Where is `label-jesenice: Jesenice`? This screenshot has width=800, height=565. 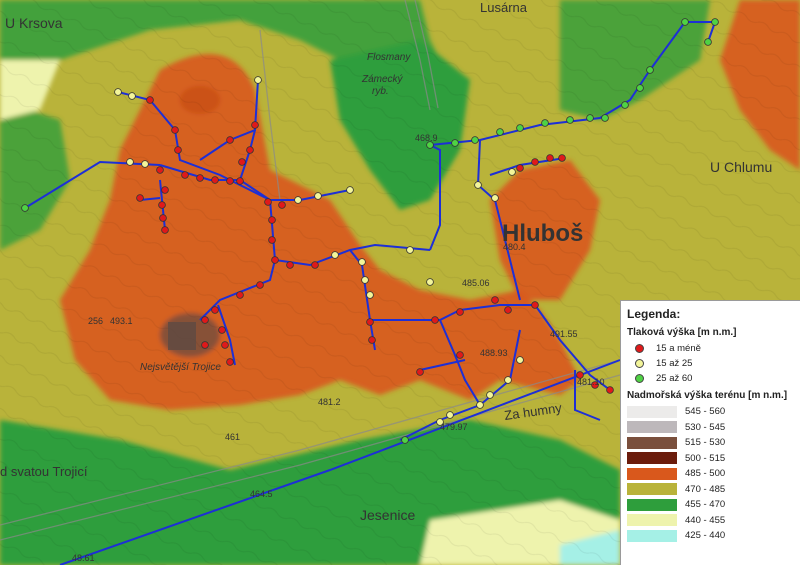 label-jesenice: Jesenice is located at coordinates (387, 515).